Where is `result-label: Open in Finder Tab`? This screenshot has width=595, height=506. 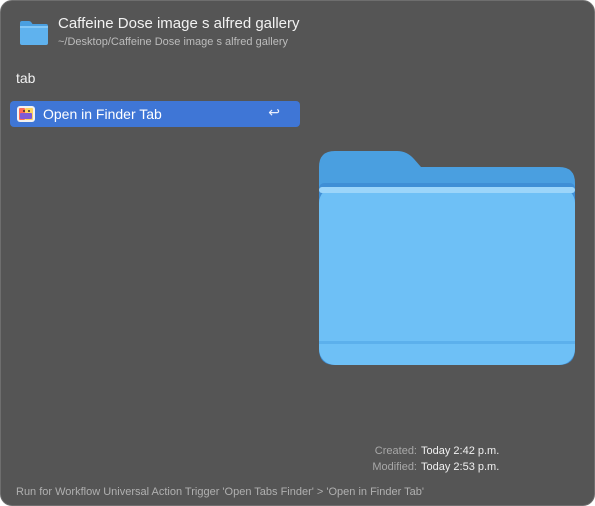 result-label: Open in Finder Tab is located at coordinates (102, 114).